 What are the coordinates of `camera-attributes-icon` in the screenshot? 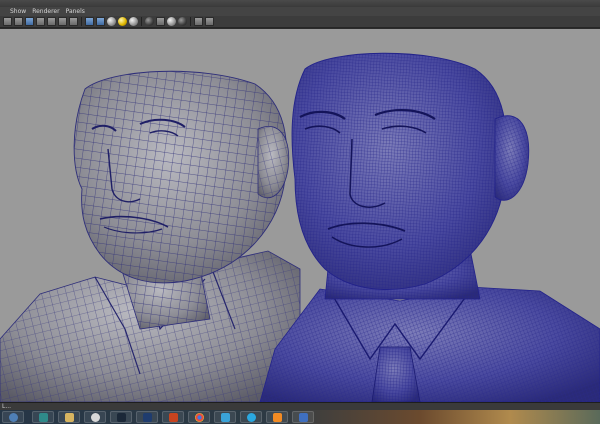 It's located at (18, 21).